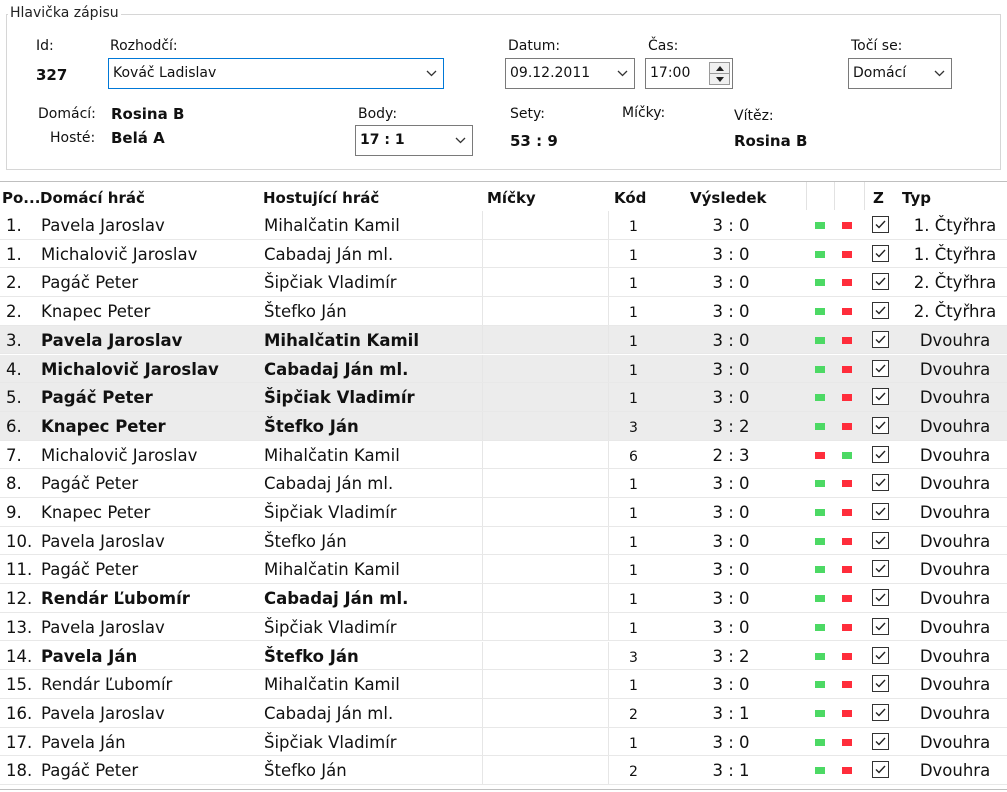  Describe the element at coordinates (14, 254) in the screenshot. I see `row-order: 1.` at that location.